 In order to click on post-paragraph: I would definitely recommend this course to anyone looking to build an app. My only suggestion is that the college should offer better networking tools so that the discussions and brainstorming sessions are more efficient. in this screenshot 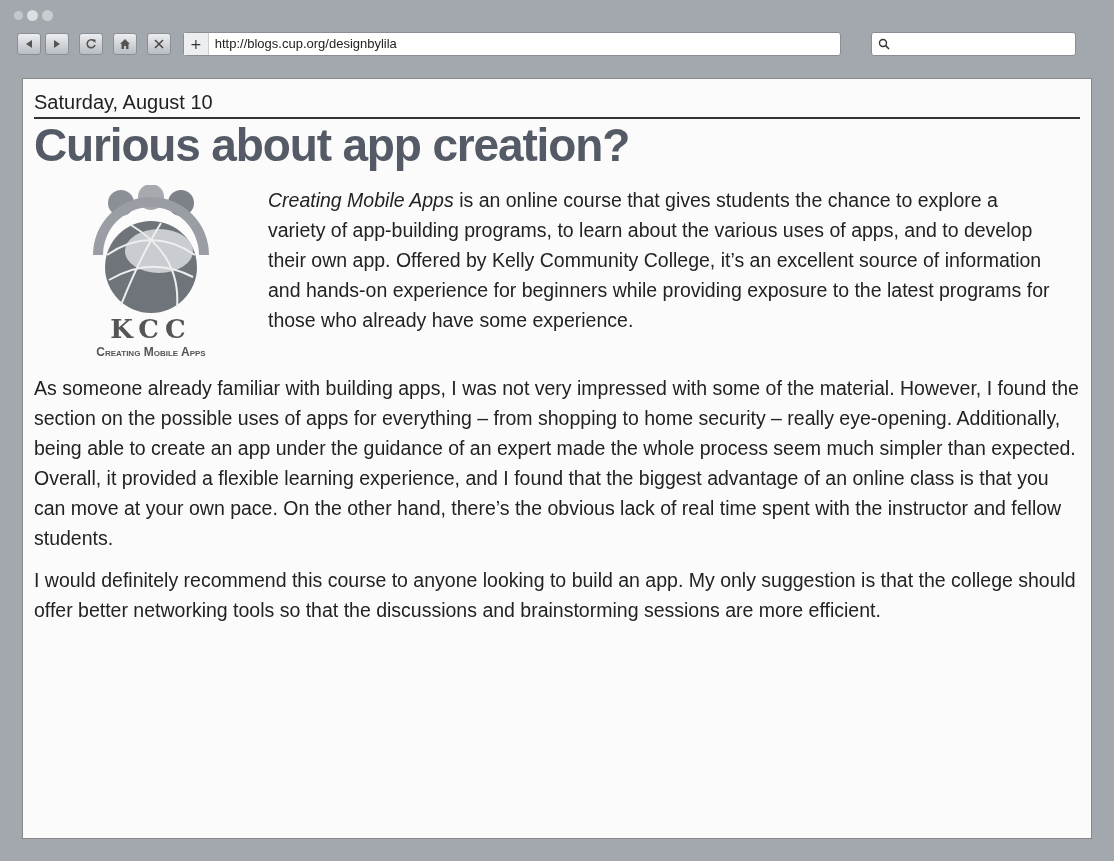, I will do `click(555, 595)`.